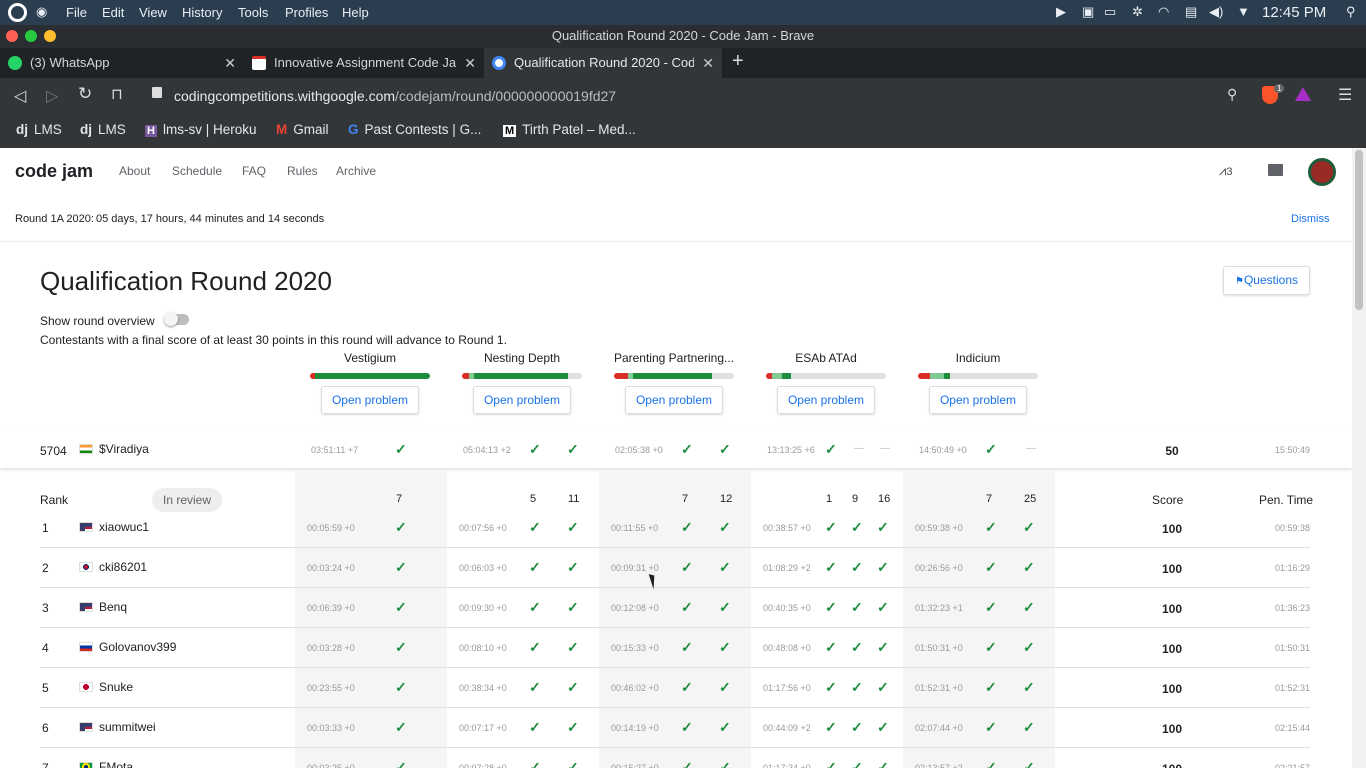 Image resolution: width=1366 pixels, height=768 pixels. What do you see at coordinates (39, 129) in the screenshot?
I see `bookmark-lms-1: dj LMS` at bounding box center [39, 129].